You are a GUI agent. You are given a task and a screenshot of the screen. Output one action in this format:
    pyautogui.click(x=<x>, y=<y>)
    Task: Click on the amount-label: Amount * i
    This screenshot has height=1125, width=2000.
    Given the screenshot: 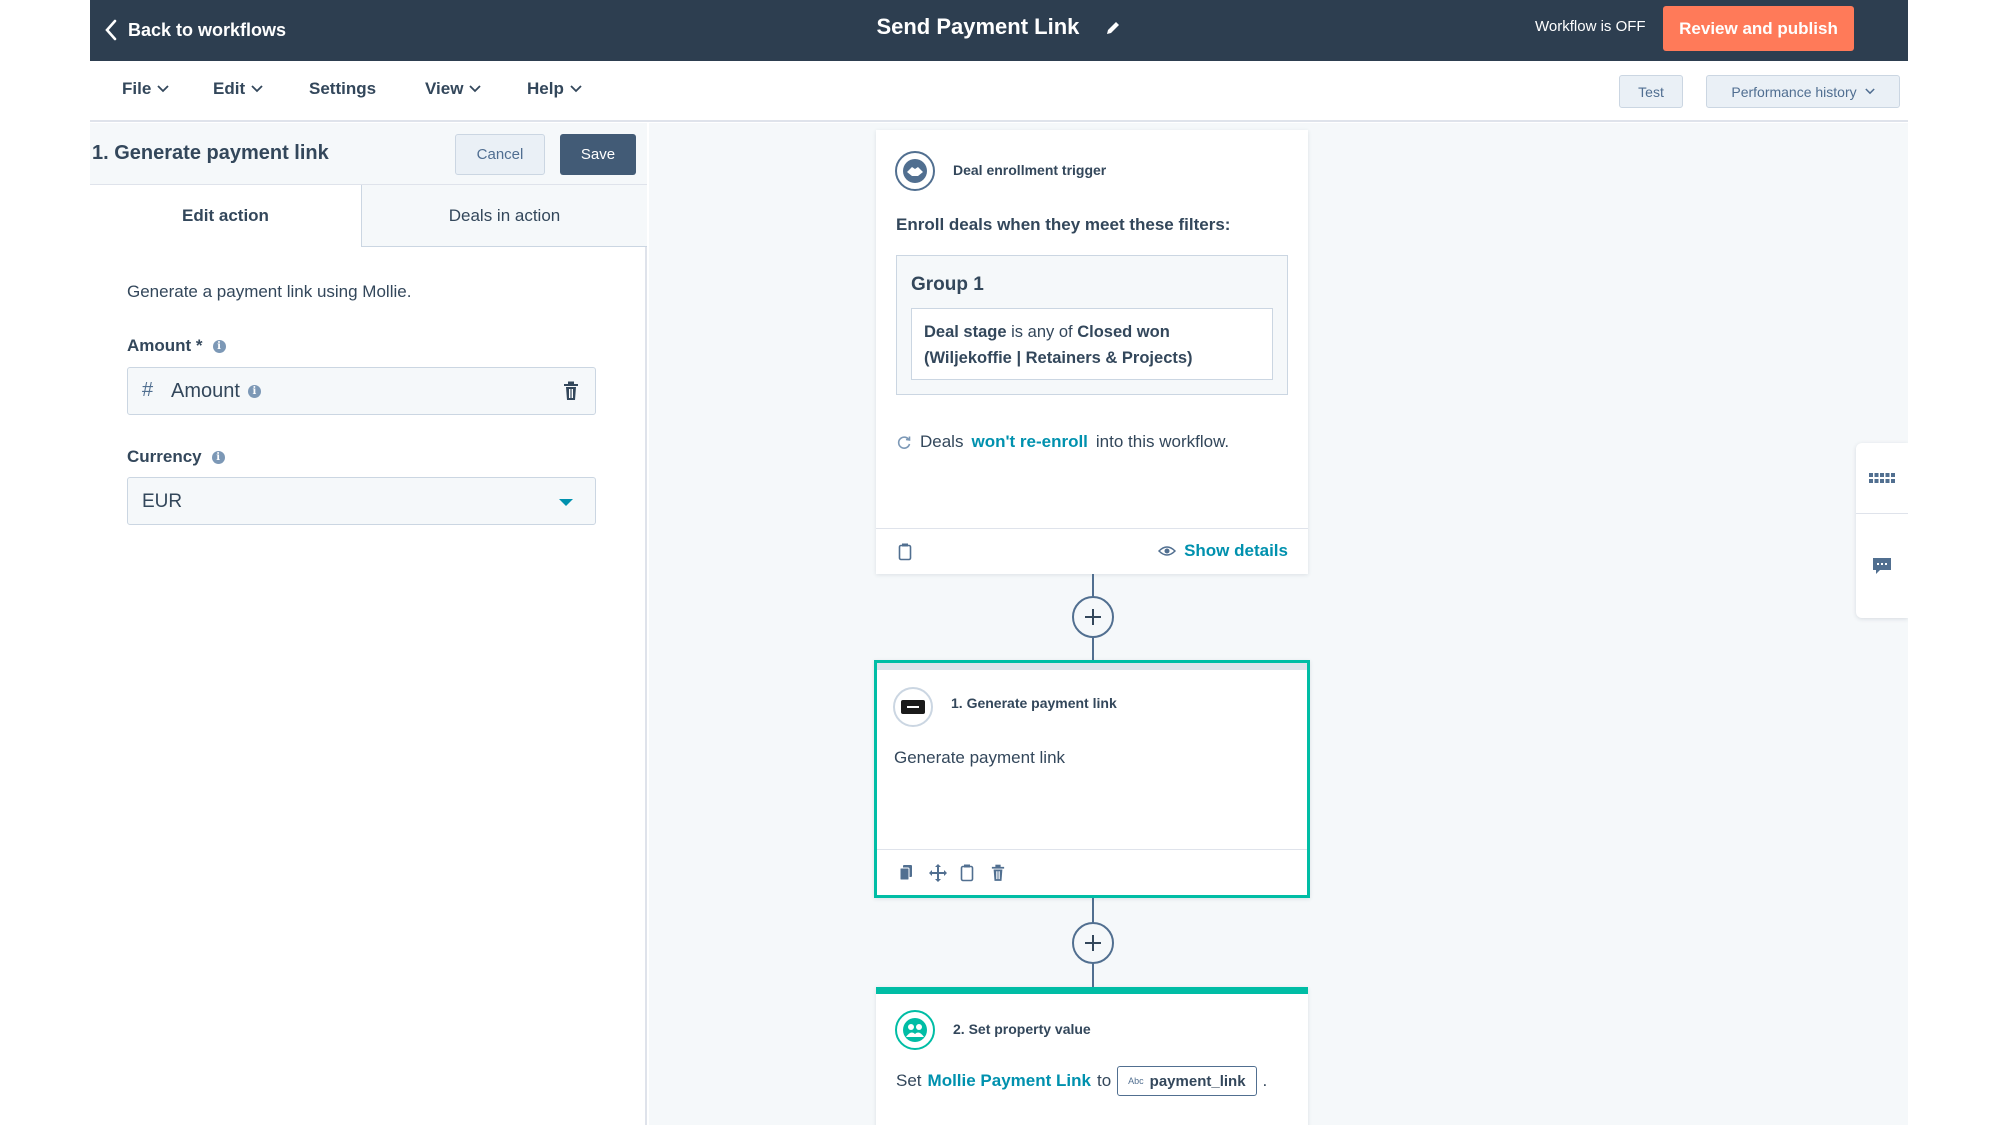 What is the action you would take?
    pyautogui.click(x=176, y=346)
    